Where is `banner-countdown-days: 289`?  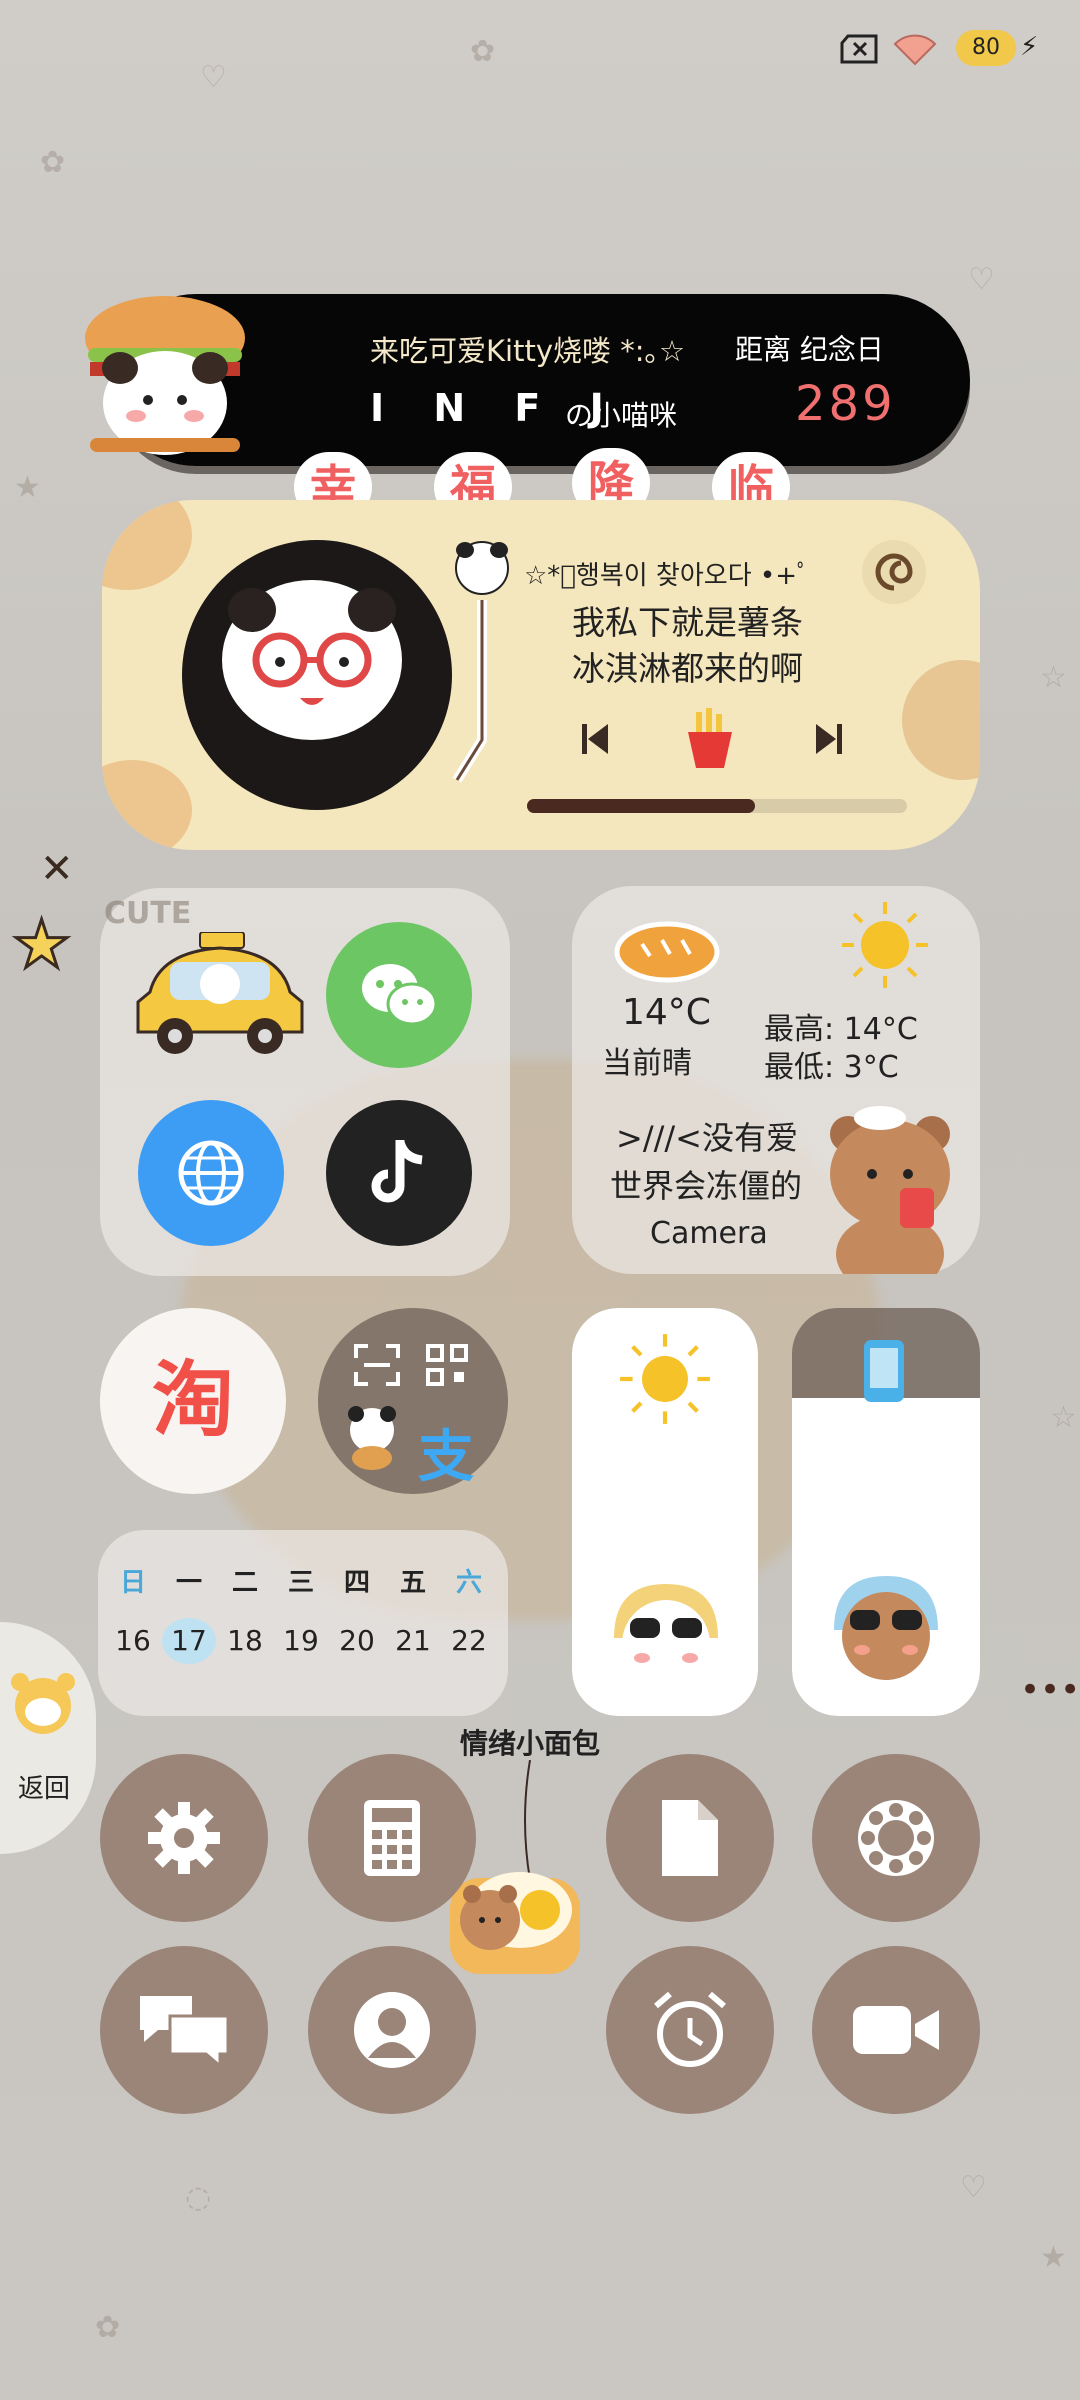
banner-countdown-days: 289 is located at coordinates (845, 404).